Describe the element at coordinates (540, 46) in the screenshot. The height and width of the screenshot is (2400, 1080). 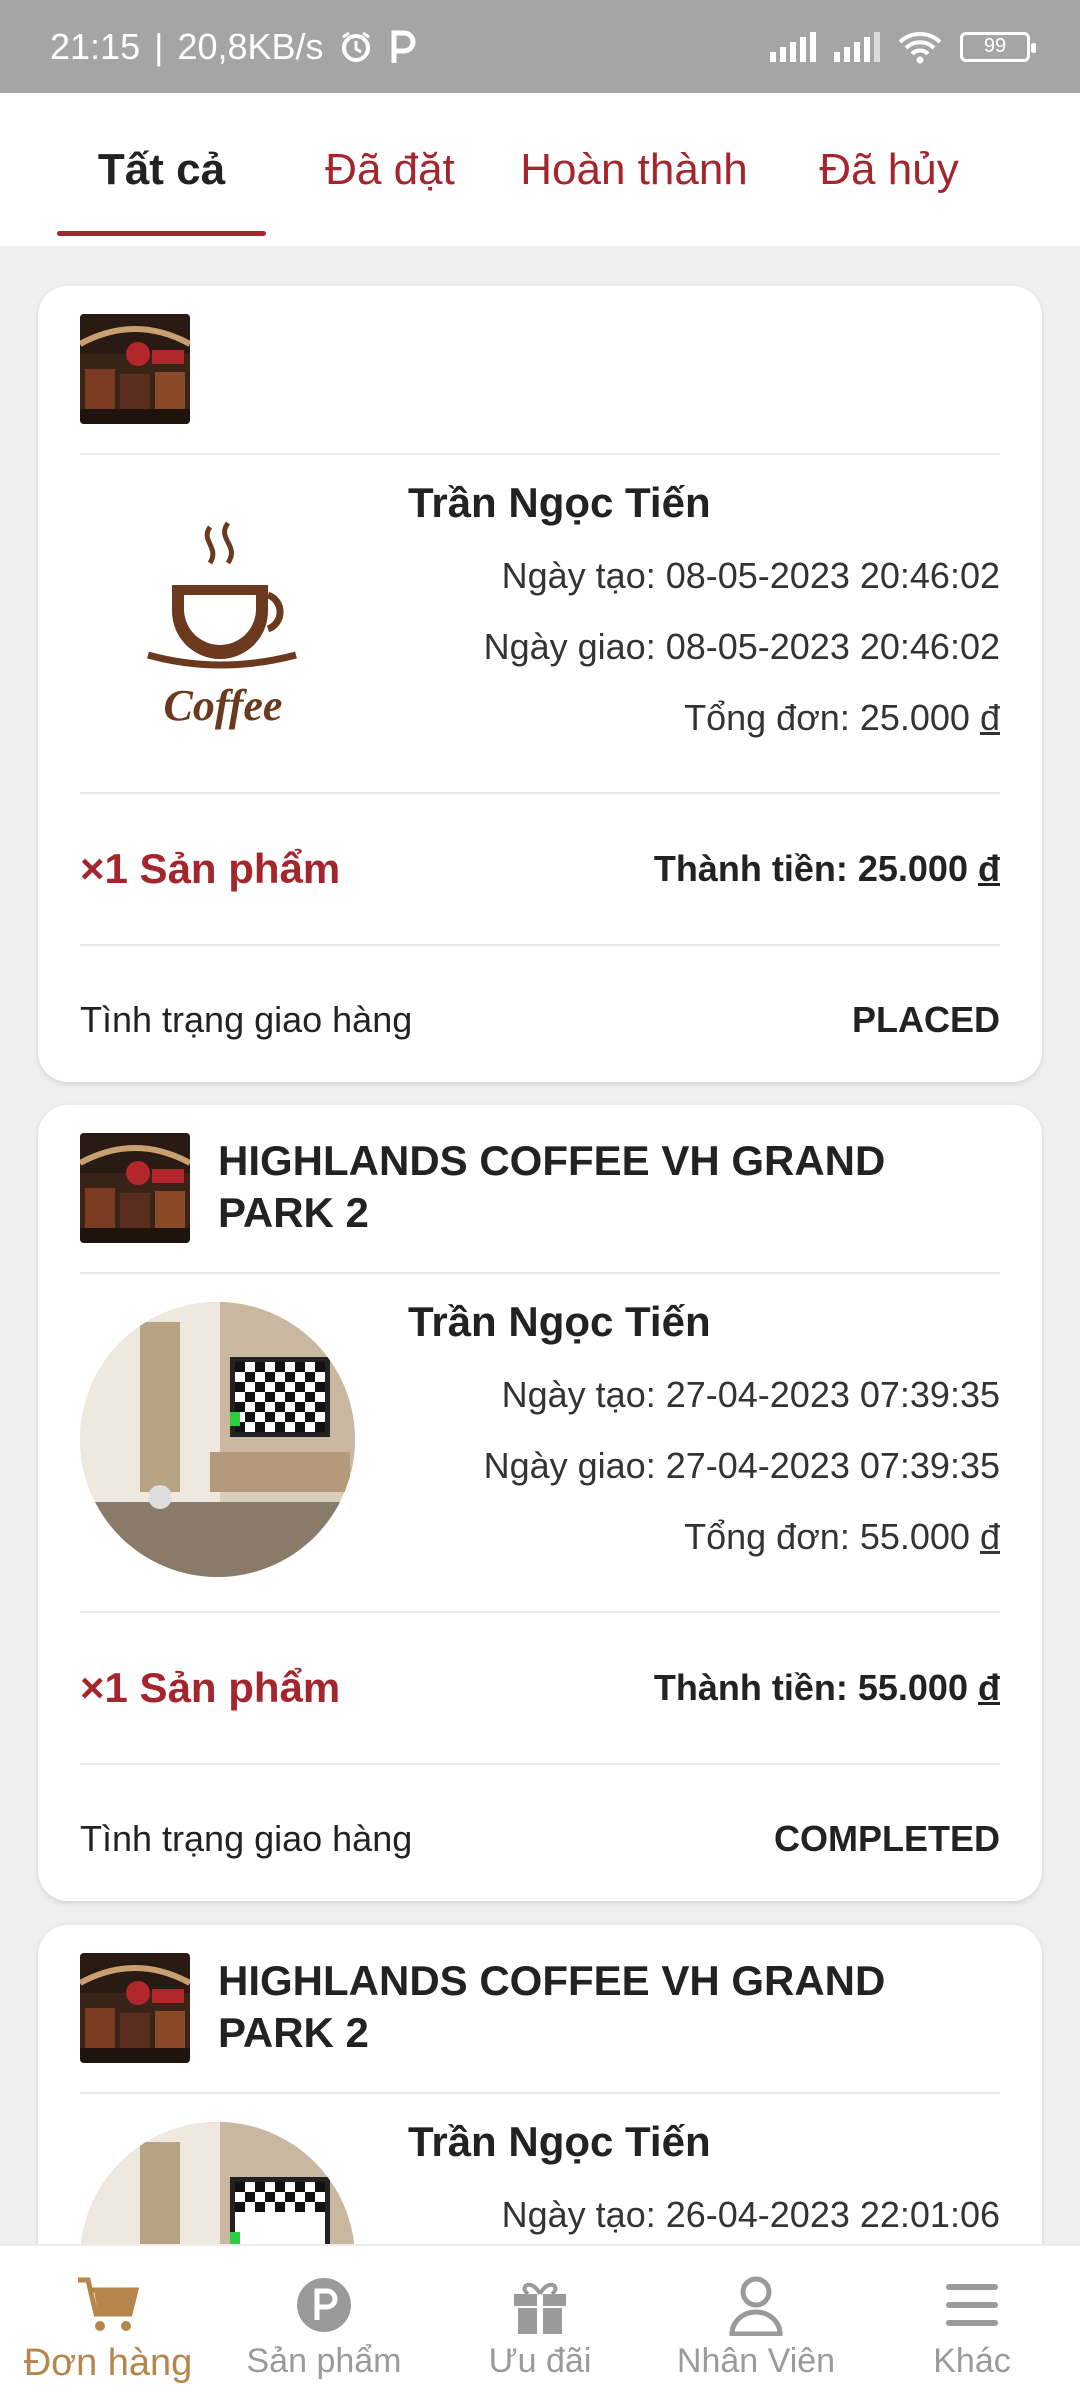
I see `status-bar: 21:15 | 20,8KB/s 99` at that location.